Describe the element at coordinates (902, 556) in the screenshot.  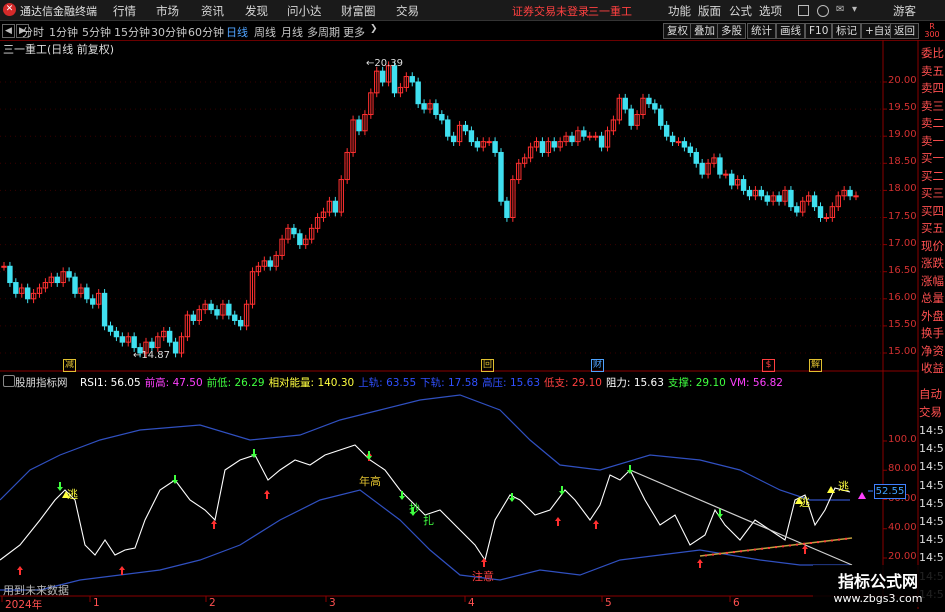
I see `ind-ytick-label: 20.00` at that location.